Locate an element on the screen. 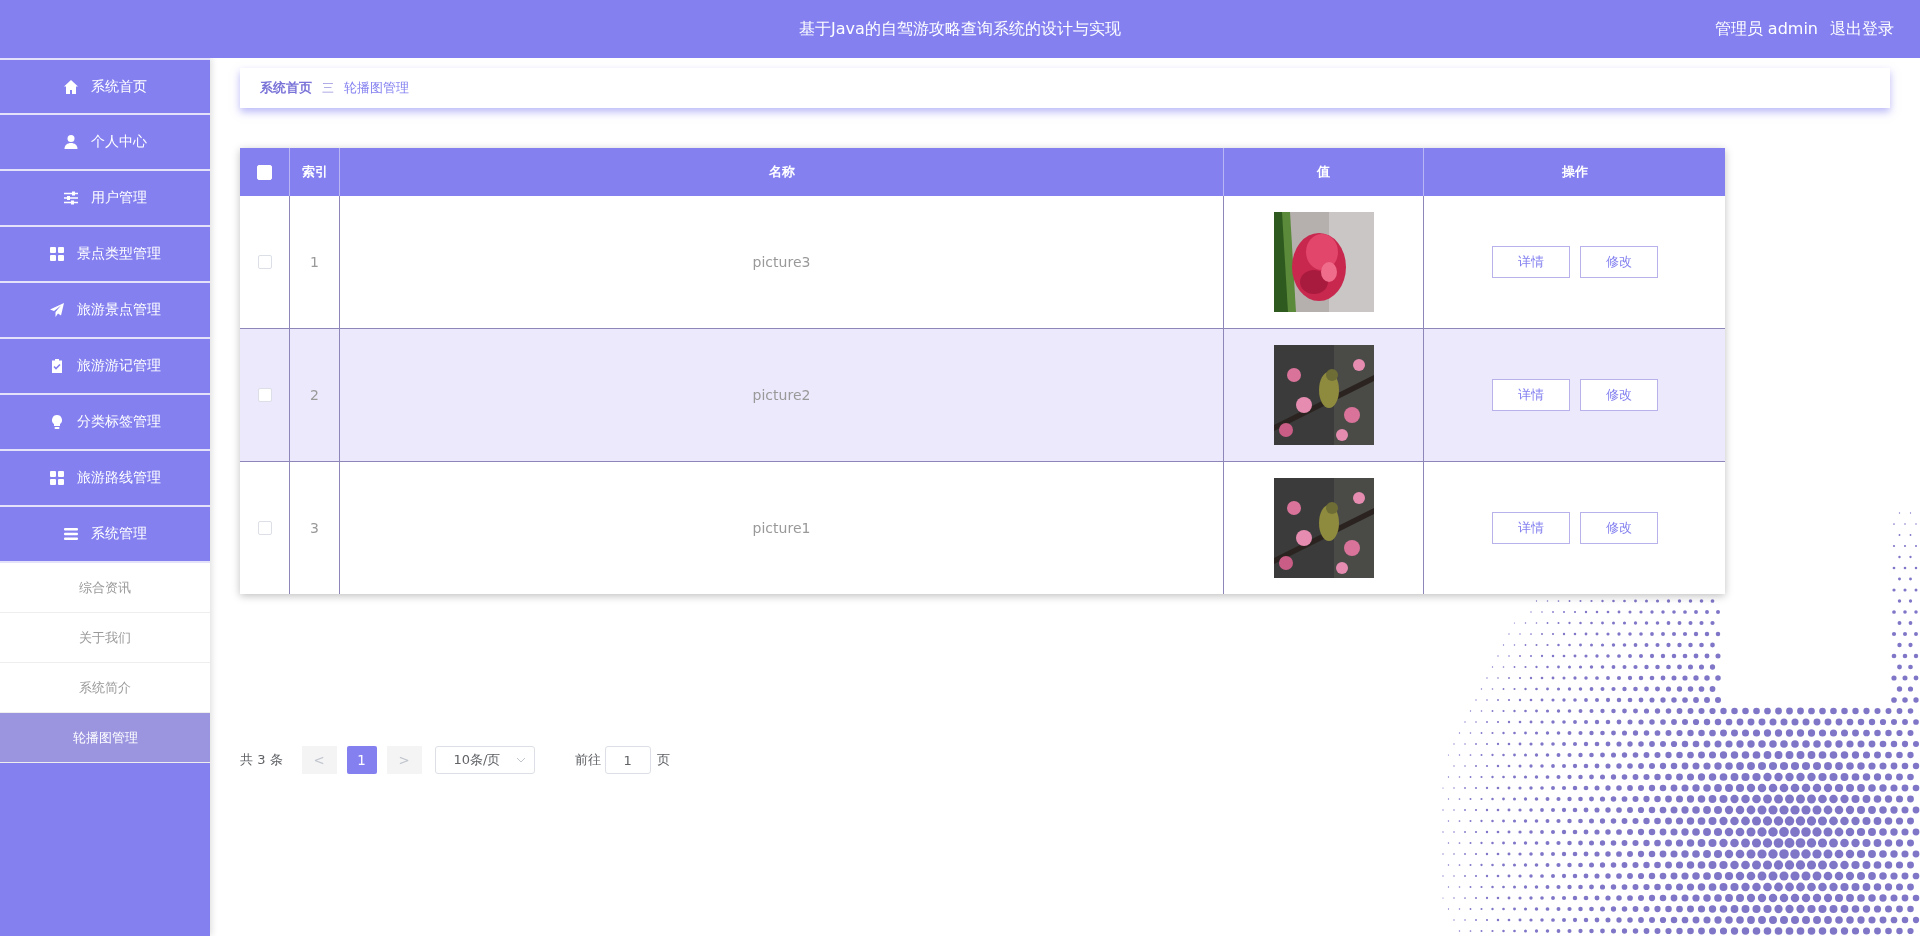 Image resolution: width=1920 pixels, height=936 pixels. menu-item: 旅游景点管理 is located at coordinates (105, 311).